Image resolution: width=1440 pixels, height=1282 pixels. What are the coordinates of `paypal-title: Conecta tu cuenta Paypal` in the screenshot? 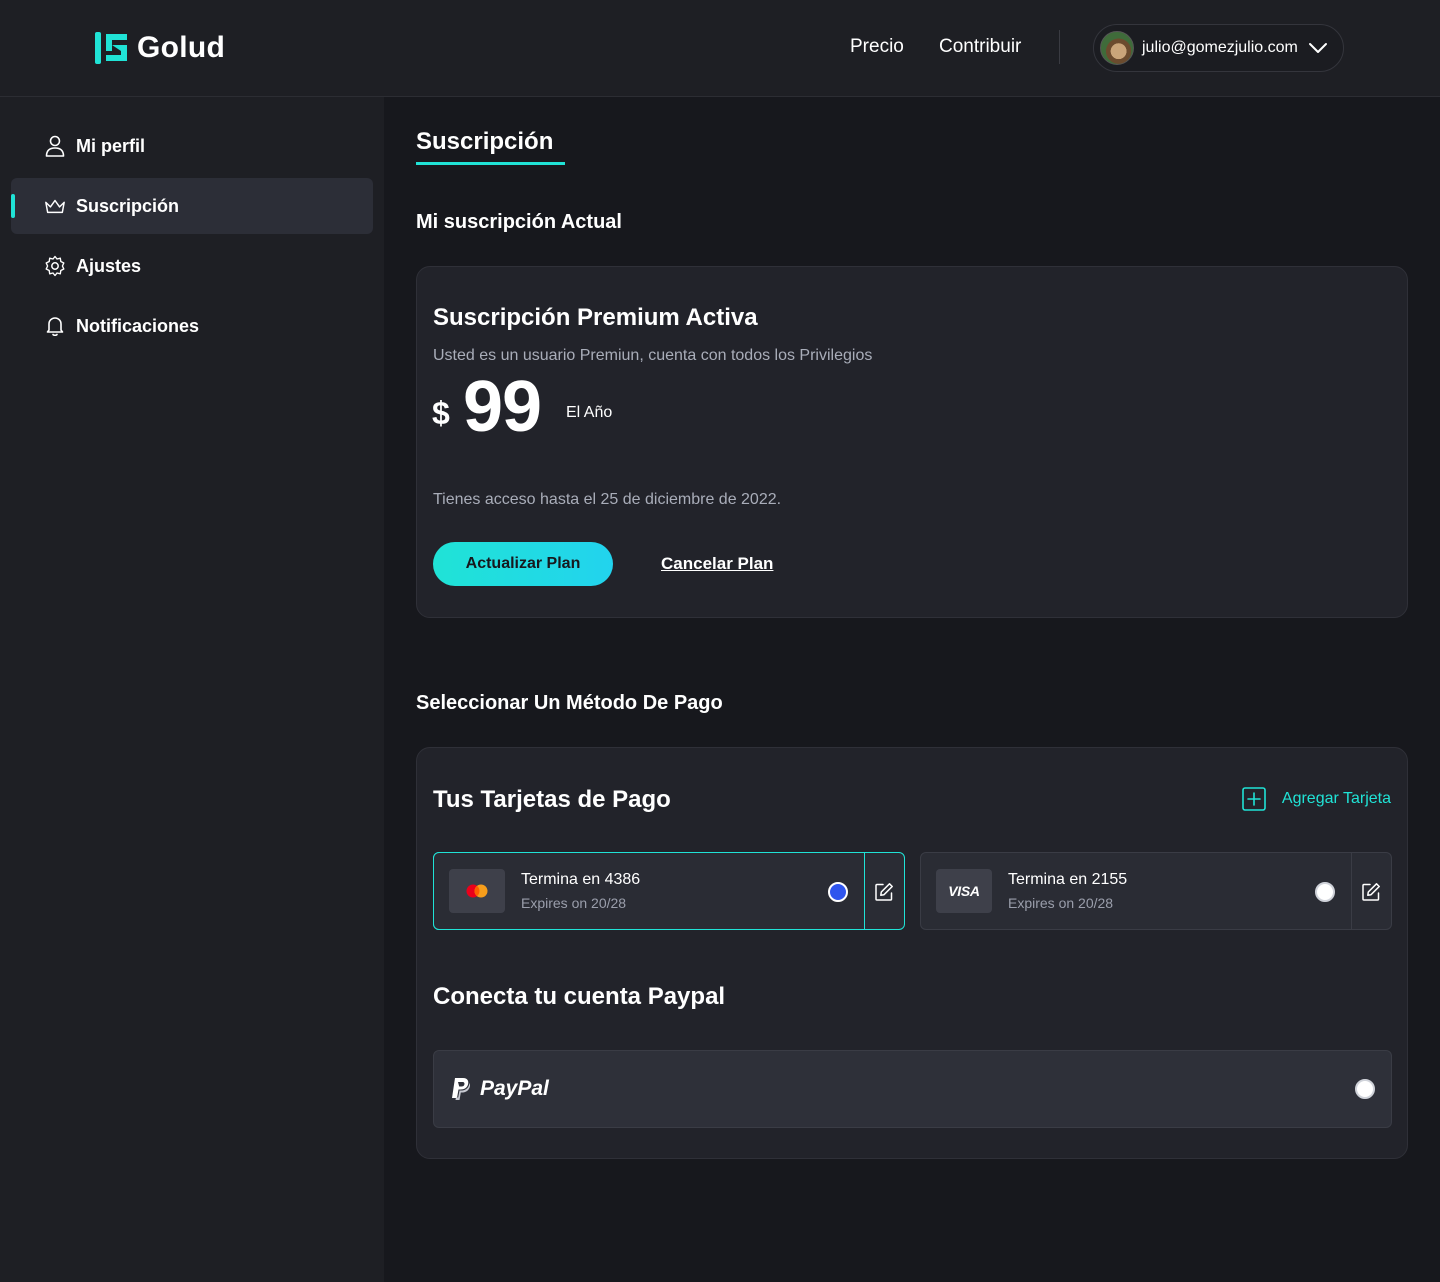 It's located at (579, 996).